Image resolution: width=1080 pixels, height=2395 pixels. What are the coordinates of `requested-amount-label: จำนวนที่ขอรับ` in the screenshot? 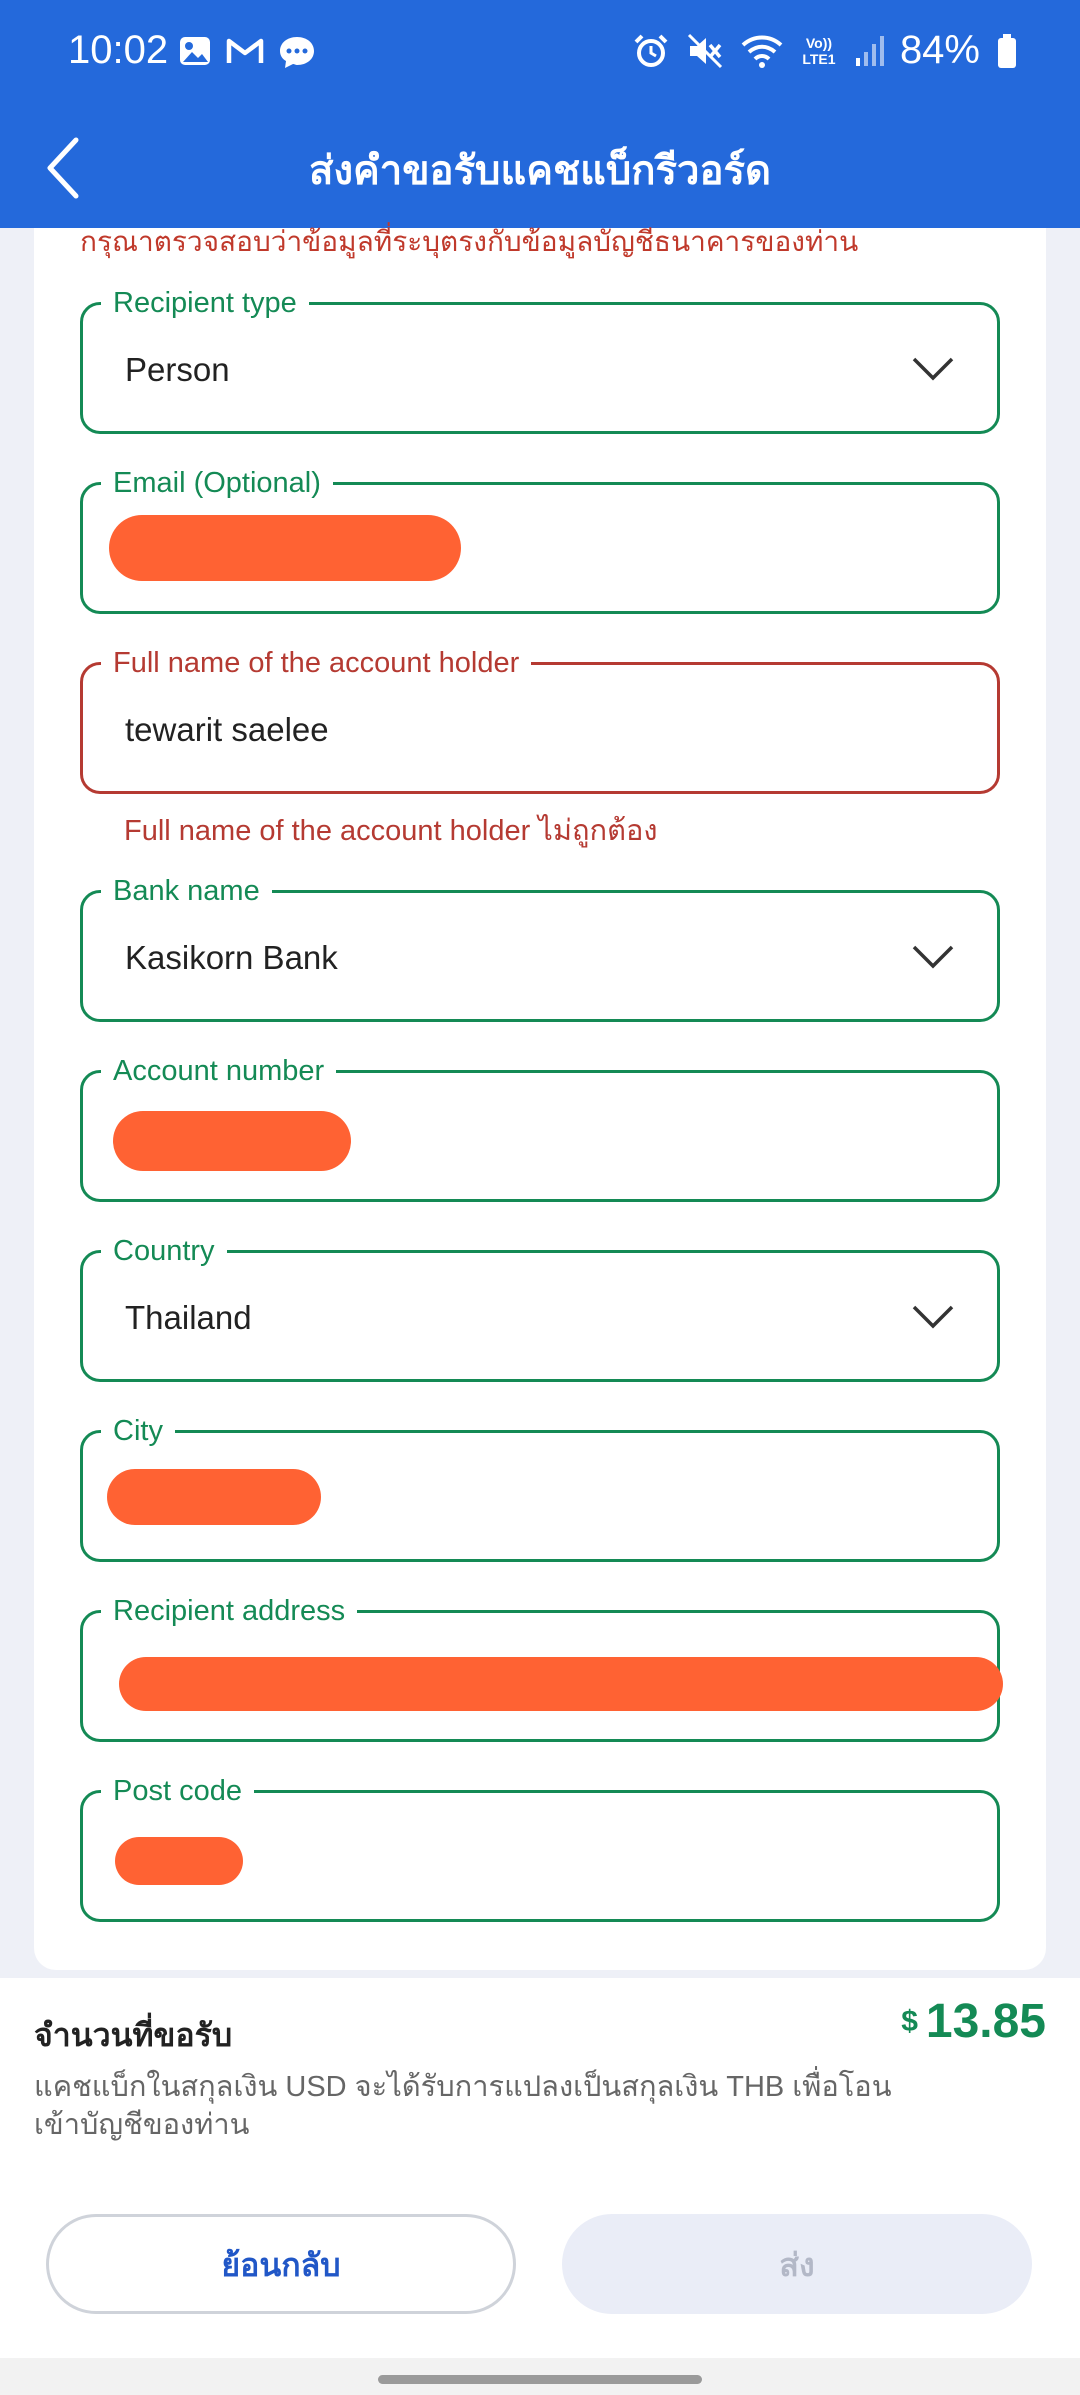 It's located at (133, 2035).